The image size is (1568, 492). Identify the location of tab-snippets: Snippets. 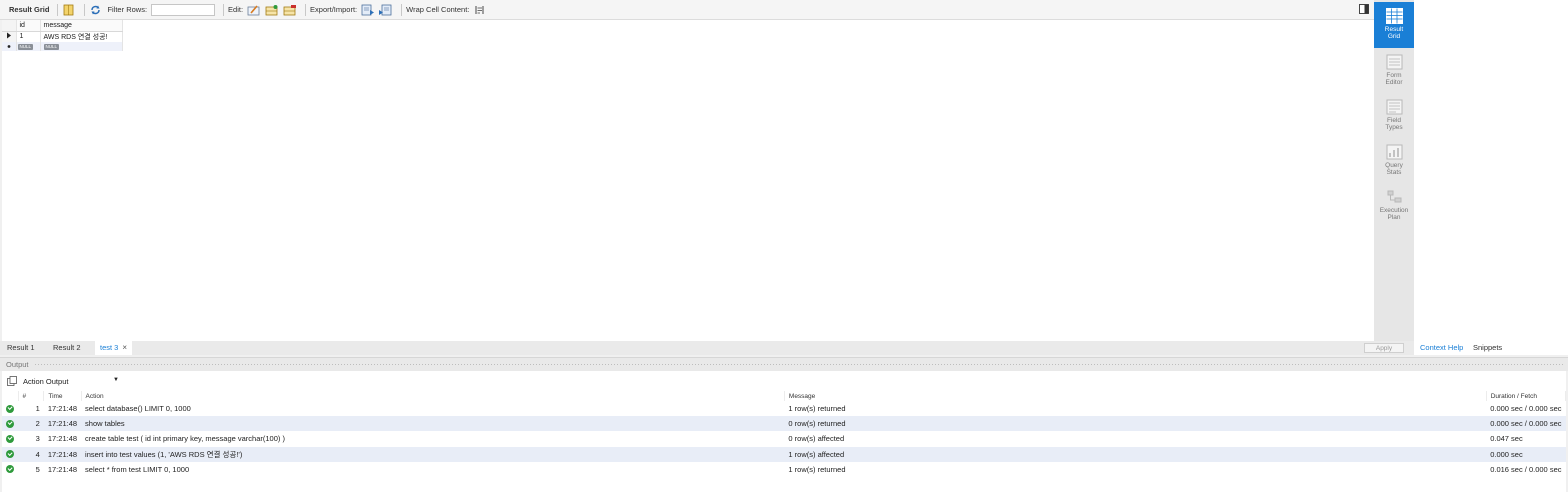
(1487, 348).